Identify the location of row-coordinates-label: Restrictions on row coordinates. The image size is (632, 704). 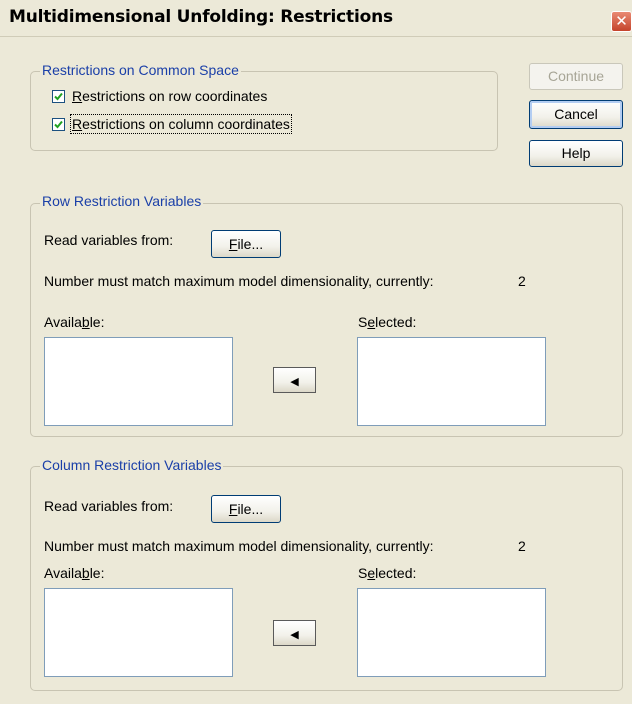
(169, 96).